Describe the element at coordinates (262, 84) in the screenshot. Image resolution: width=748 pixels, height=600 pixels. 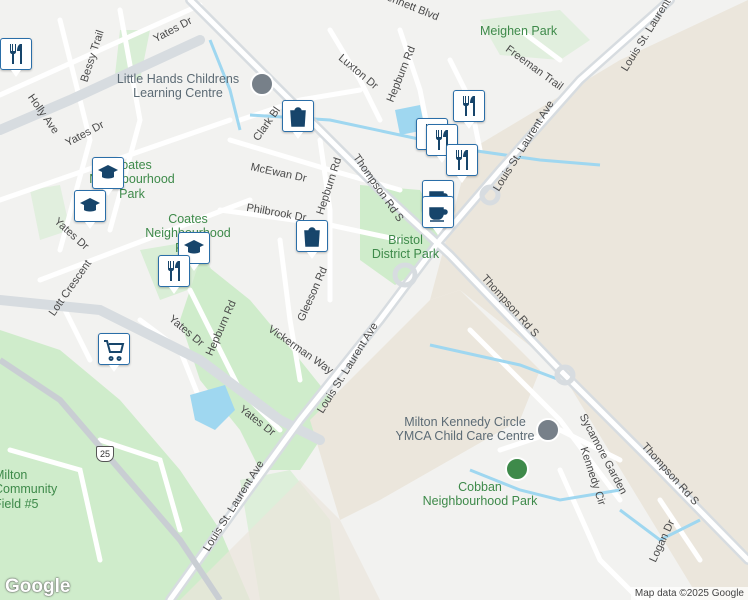
I see `school-dot-icon` at that location.